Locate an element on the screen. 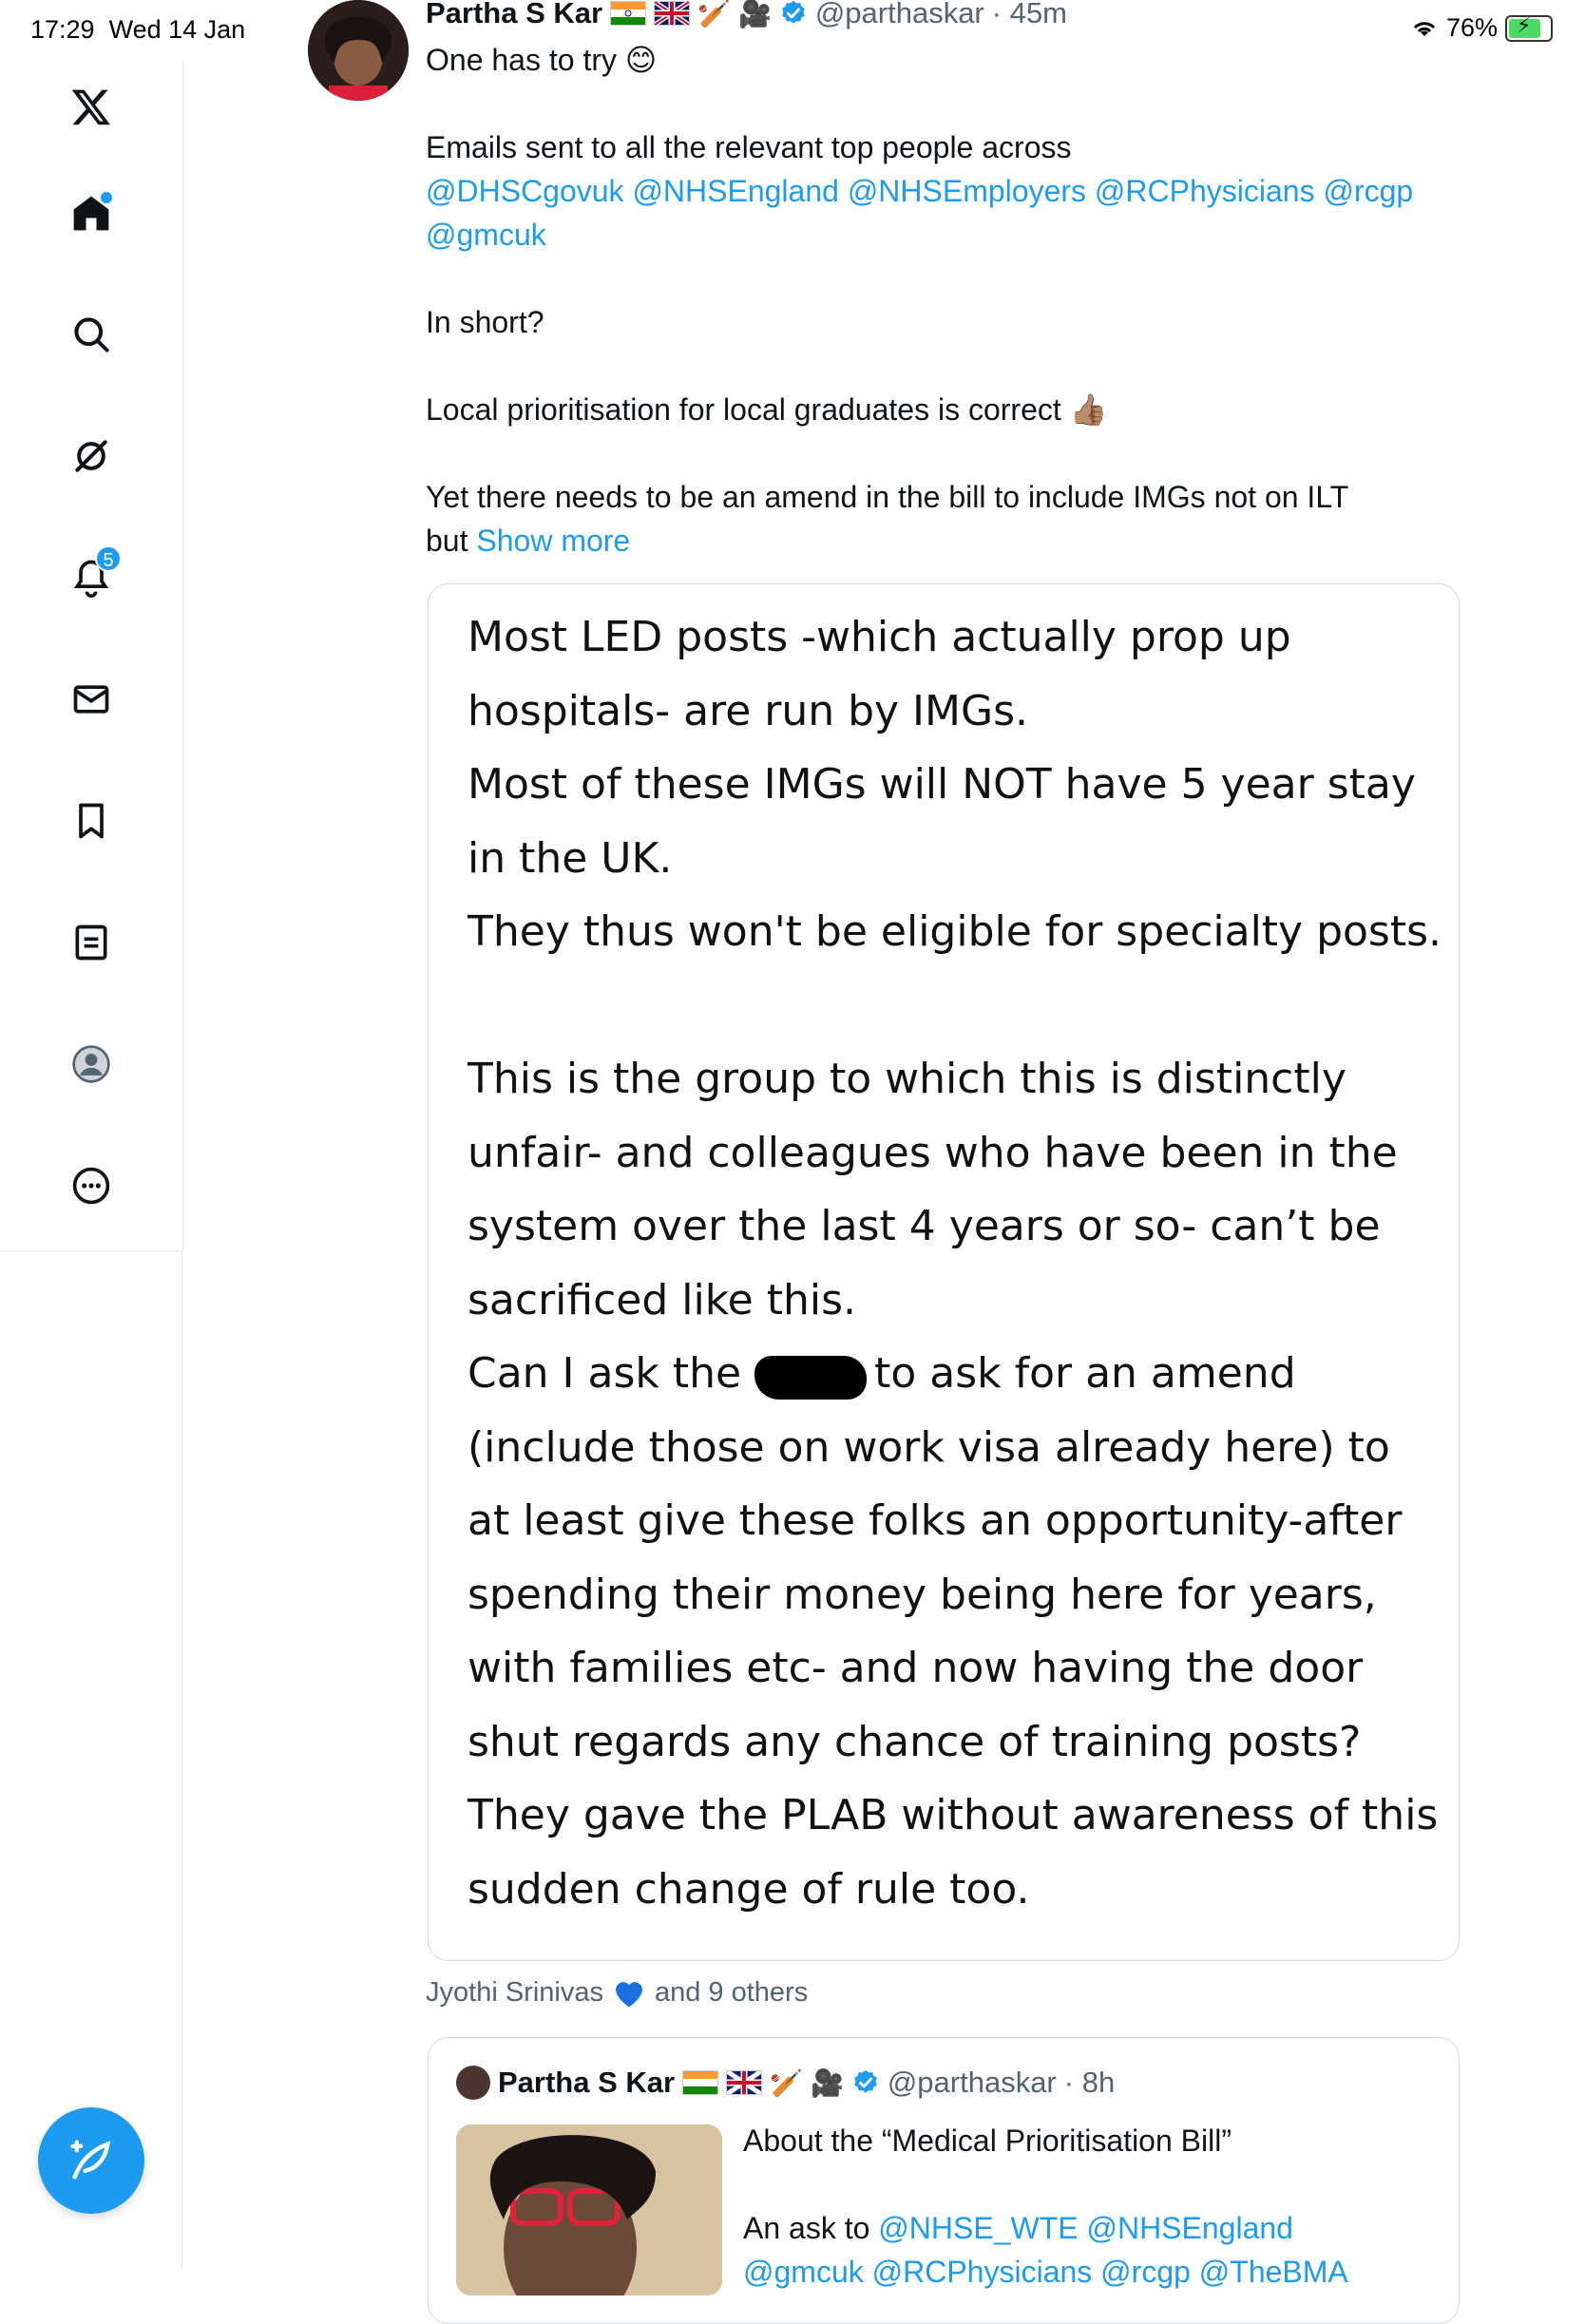 The height and width of the screenshot is (2324, 1585). sidebar: 5 is located at coordinates (91, 655).